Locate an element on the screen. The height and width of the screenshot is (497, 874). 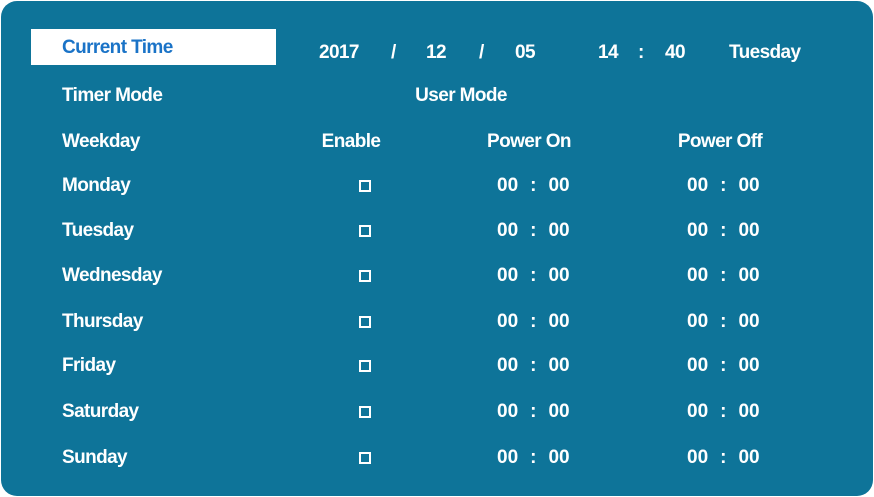
day-label: Sunday is located at coordinates (95, 457).